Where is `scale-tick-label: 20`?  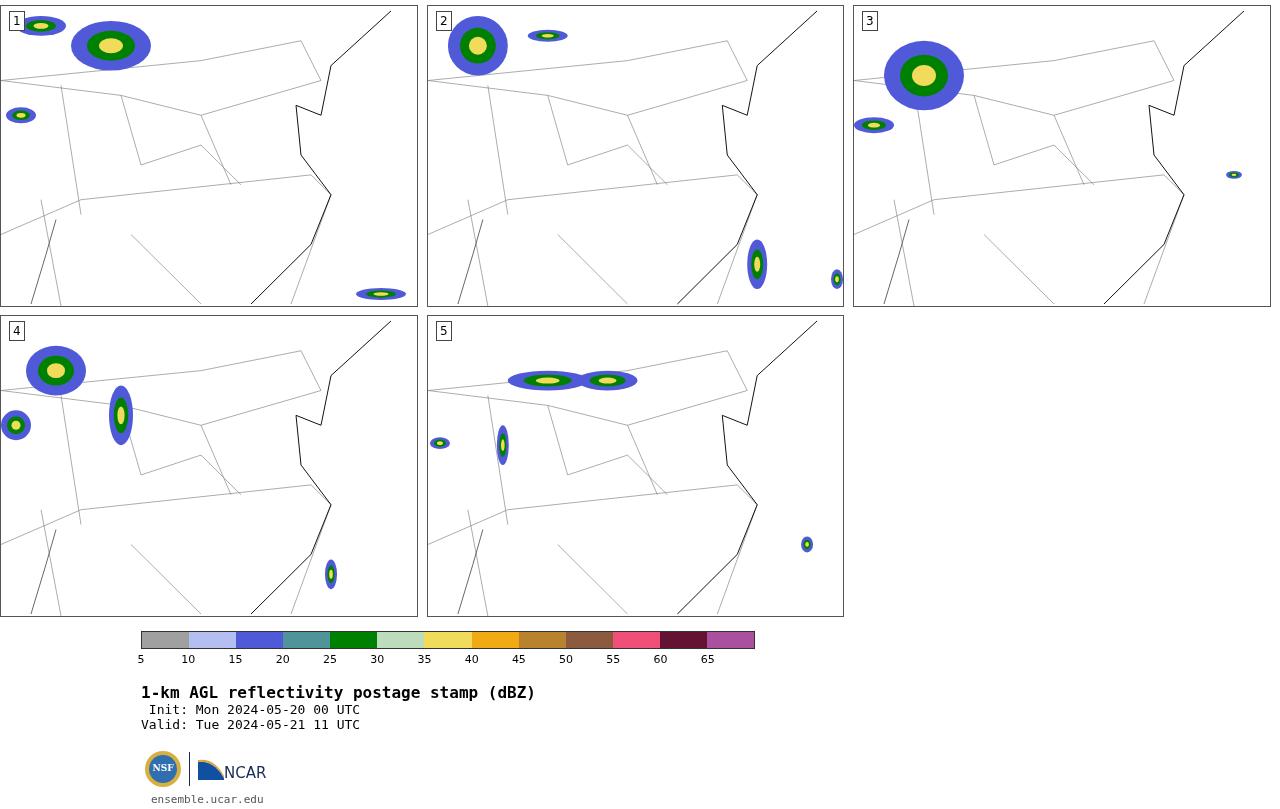
scale-tick-label: 20 is located at coordinates (282, 659).